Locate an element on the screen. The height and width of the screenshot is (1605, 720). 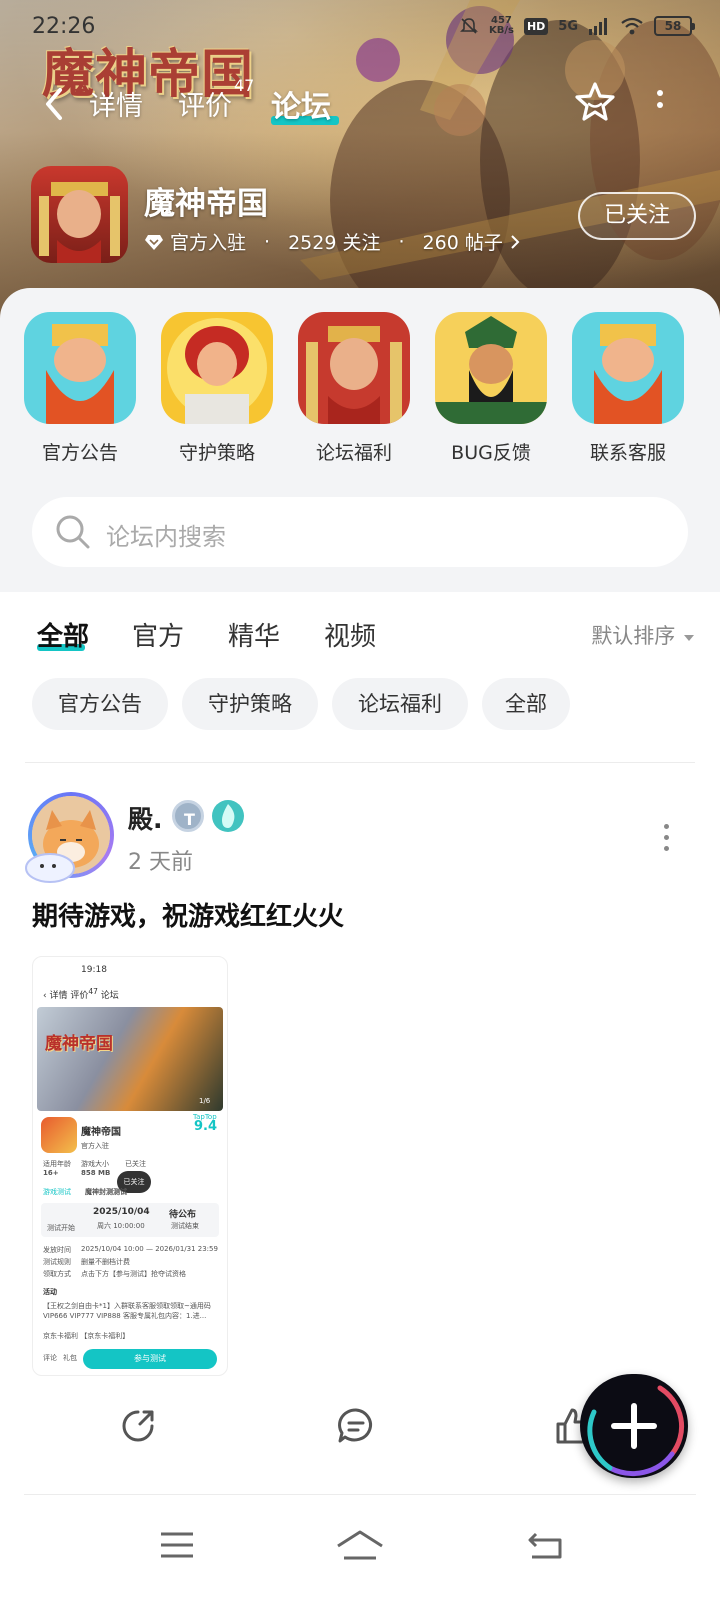
more-options-button is located at coordinates (660, 104).